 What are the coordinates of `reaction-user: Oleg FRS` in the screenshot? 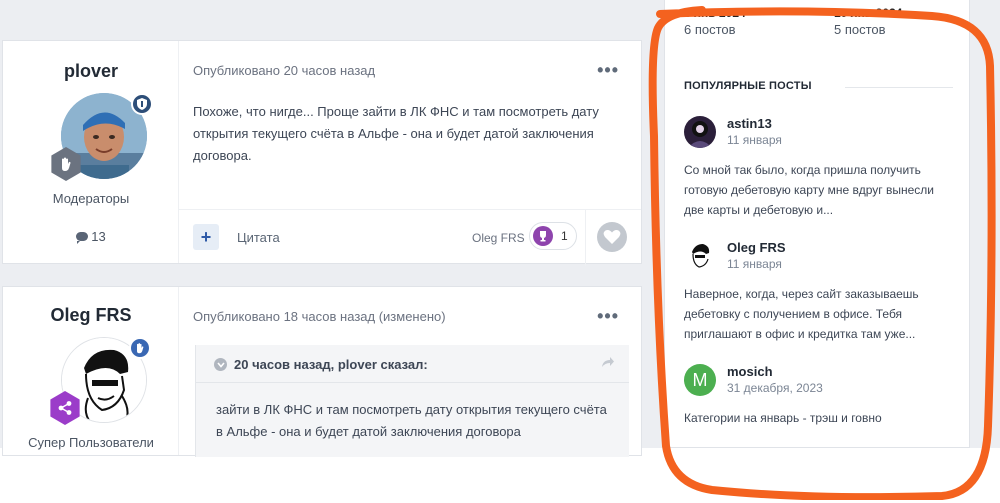 It's located at (498, 238).